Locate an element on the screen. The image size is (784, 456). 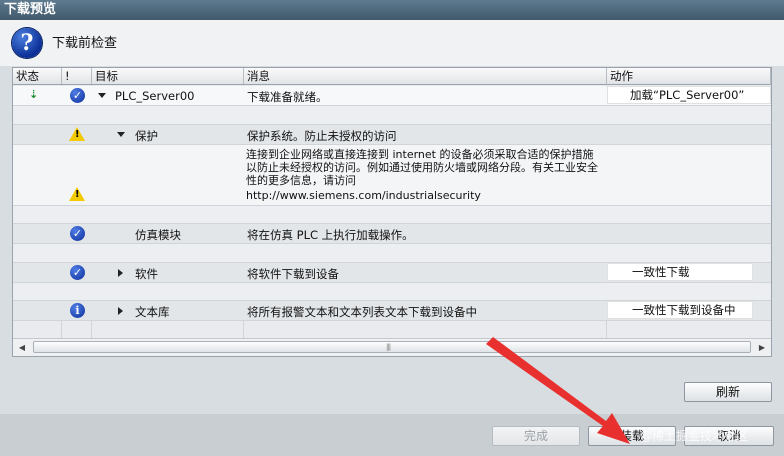
column-header-target: 目标 is located at coordinates (168, 76).